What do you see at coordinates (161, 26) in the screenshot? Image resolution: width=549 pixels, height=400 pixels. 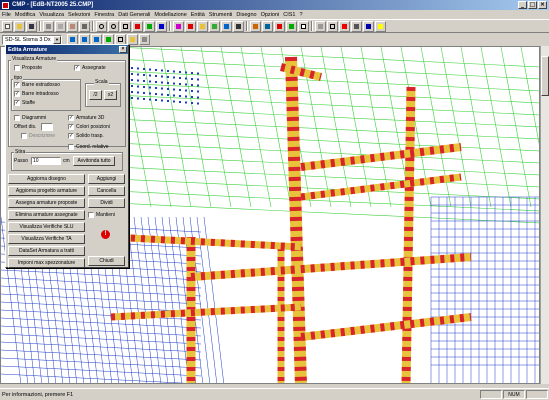 I see `view-3d-icon` at bounding box center [161, 26].